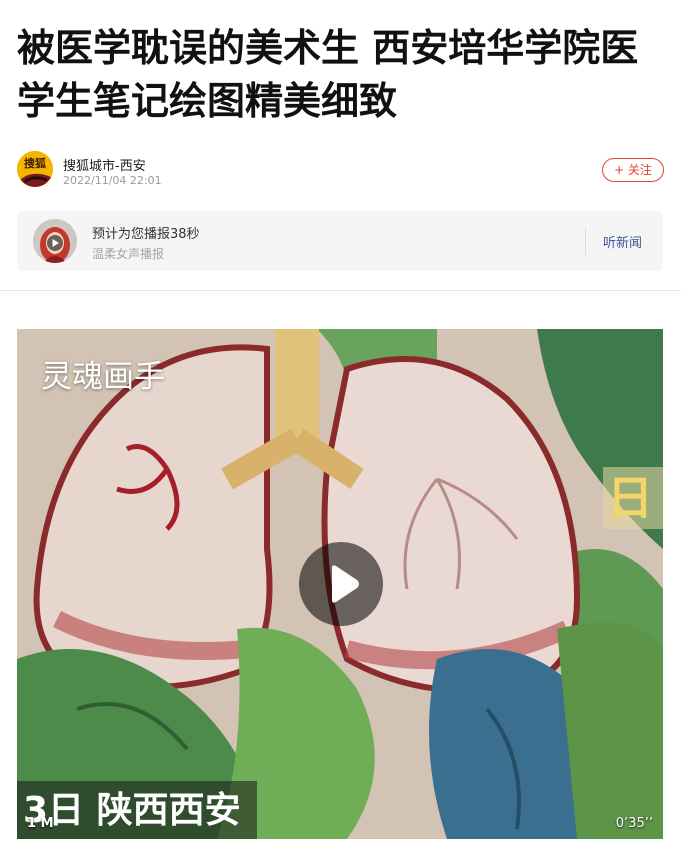  Describe the element at coordinates (340, 241) in the screenshot. I see `audio-broadcast-card: 预计为您播报38秒 温柔女声播报 听新闻` at that location.